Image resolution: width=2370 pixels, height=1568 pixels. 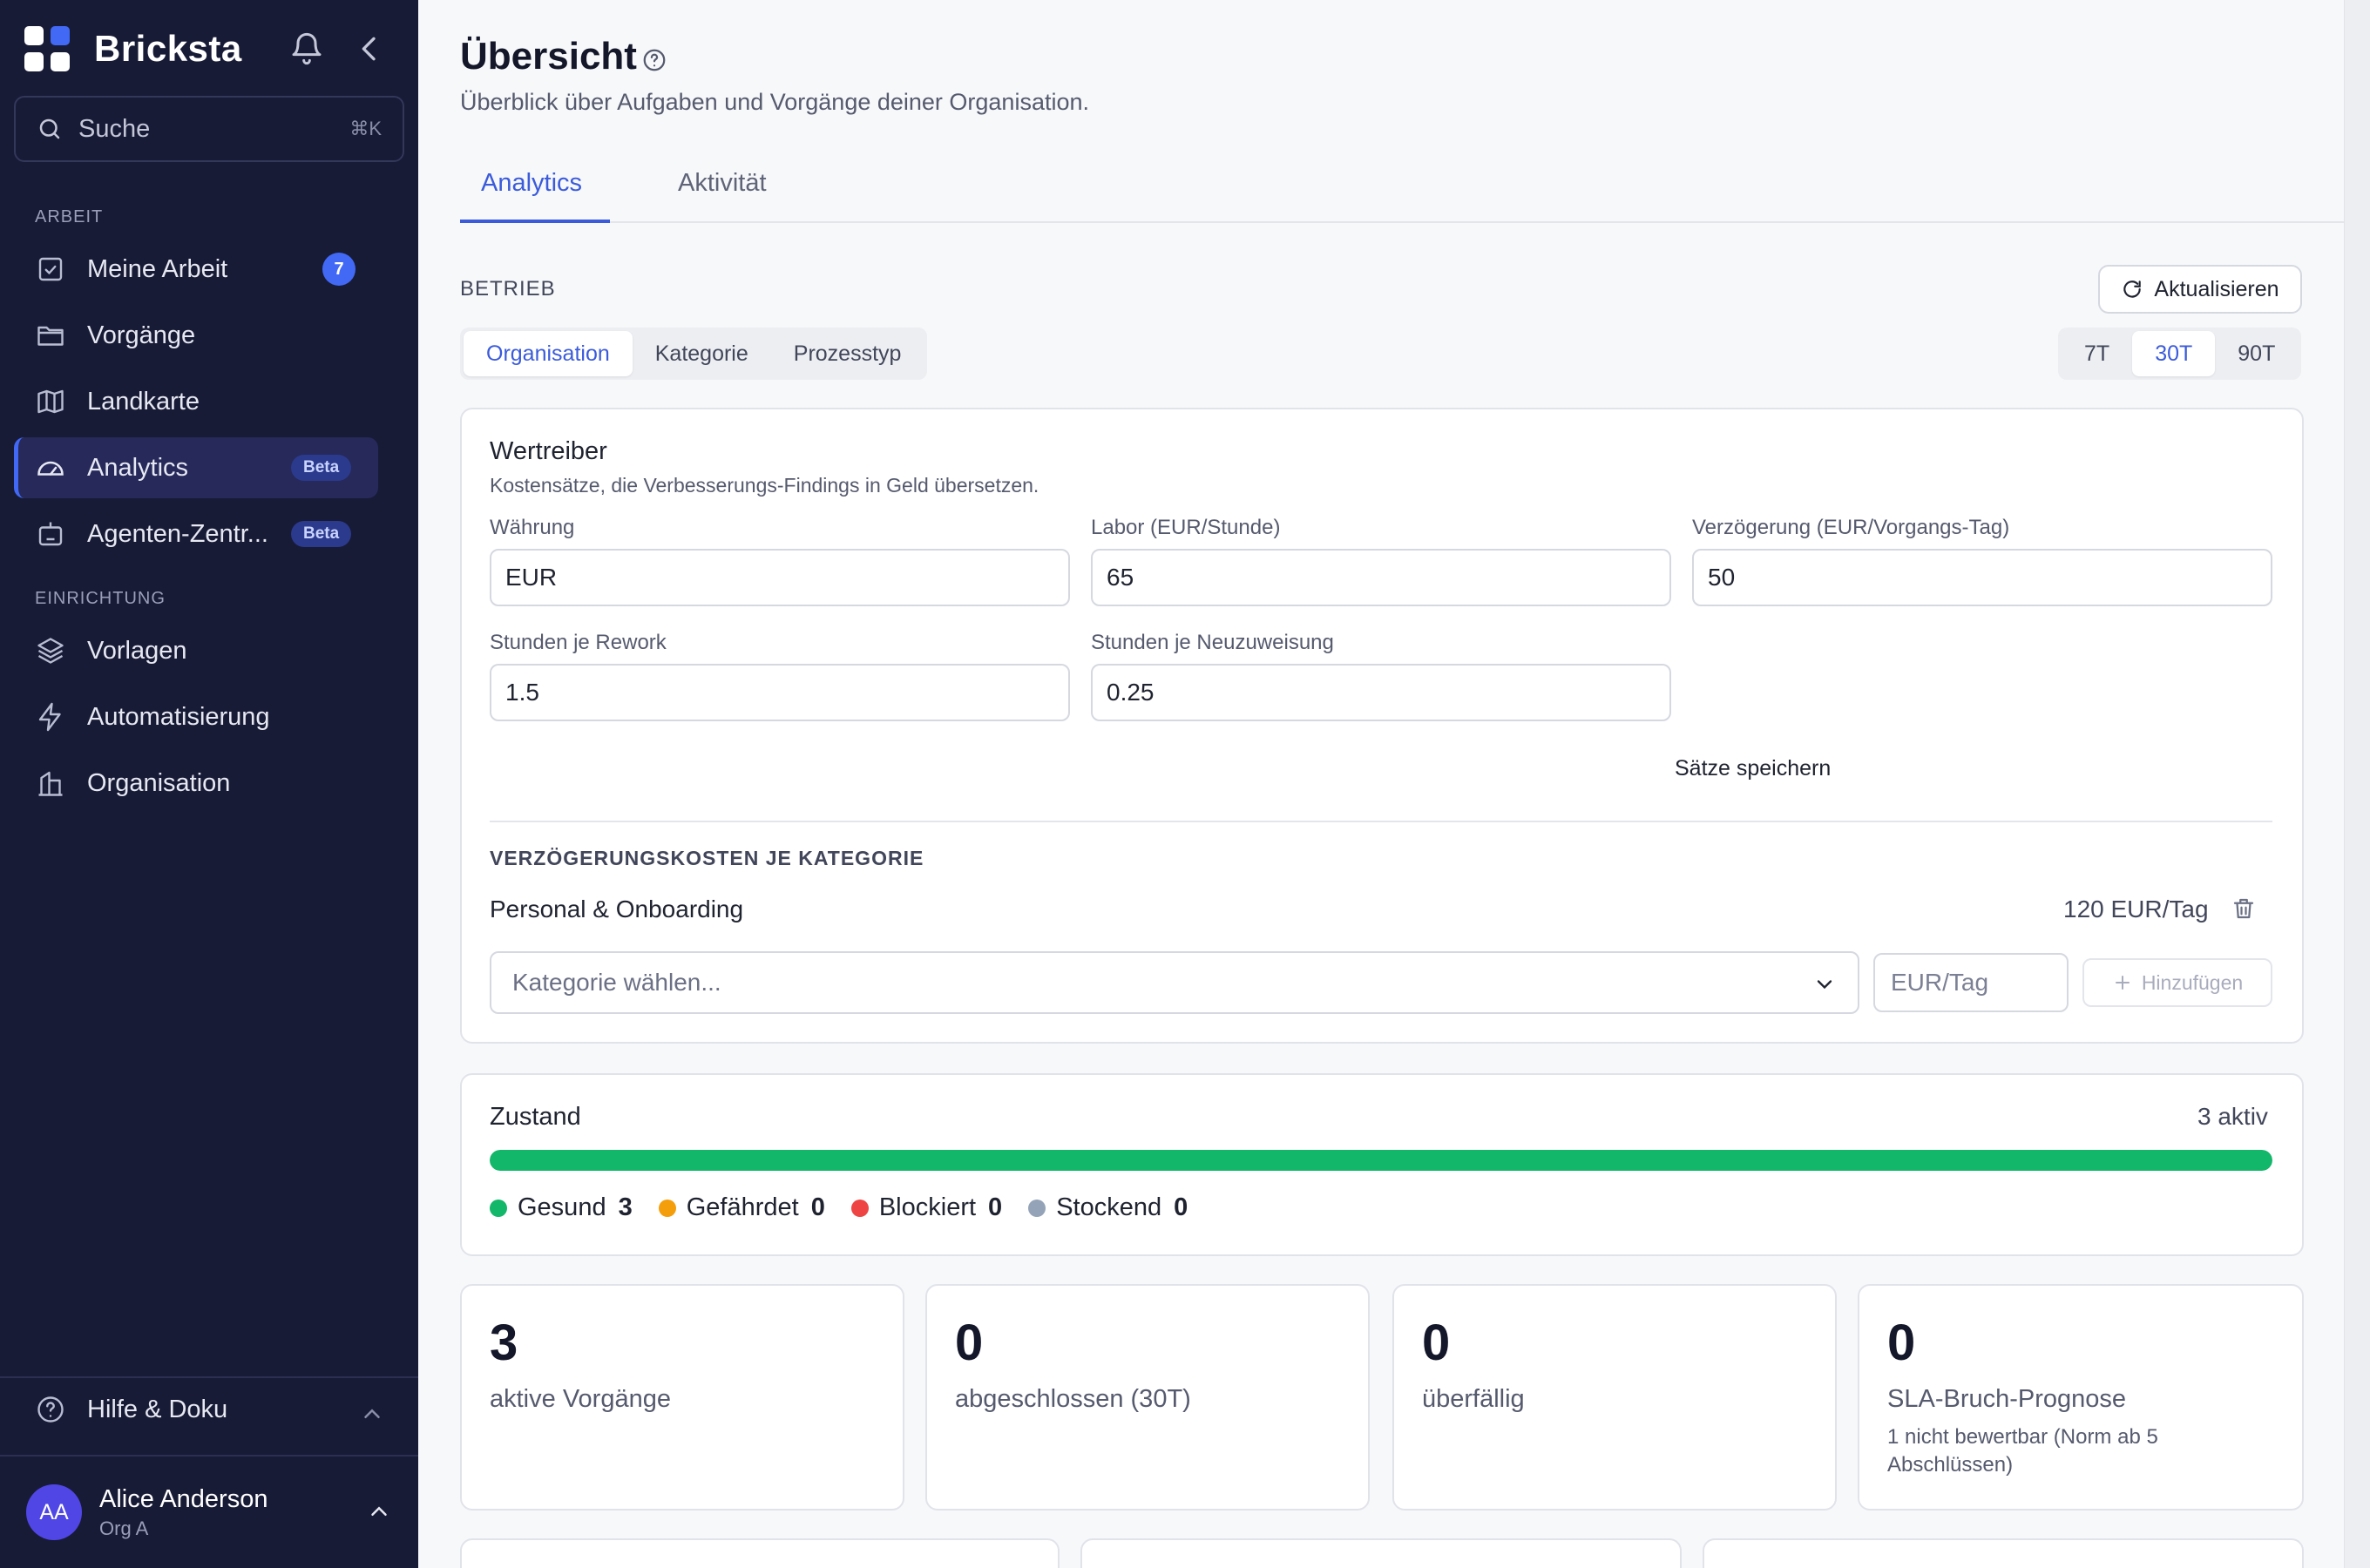 I want to click on sidebar-item-automatisierung: Automatisierung, so click(x=196, y=716).